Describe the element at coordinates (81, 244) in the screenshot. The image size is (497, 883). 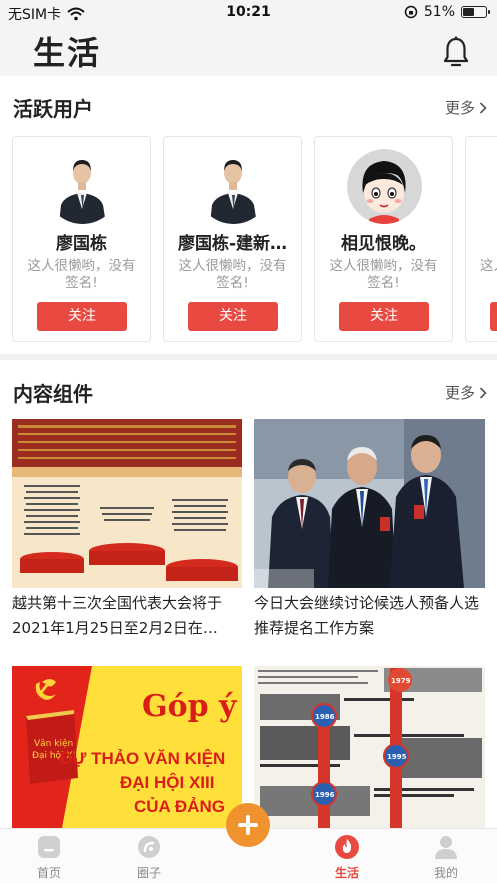
I see `user-name: 廖国栋` at that location.